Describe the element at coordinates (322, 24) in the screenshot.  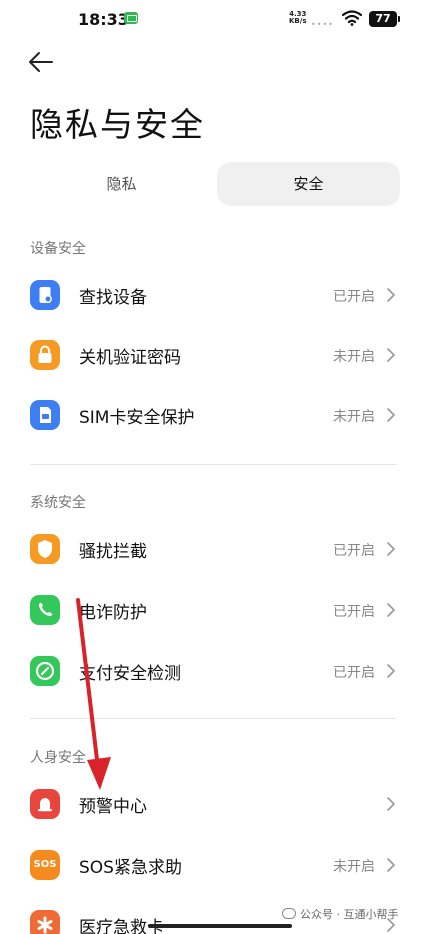
I see `signal-dots-icon: ••••` at that location.